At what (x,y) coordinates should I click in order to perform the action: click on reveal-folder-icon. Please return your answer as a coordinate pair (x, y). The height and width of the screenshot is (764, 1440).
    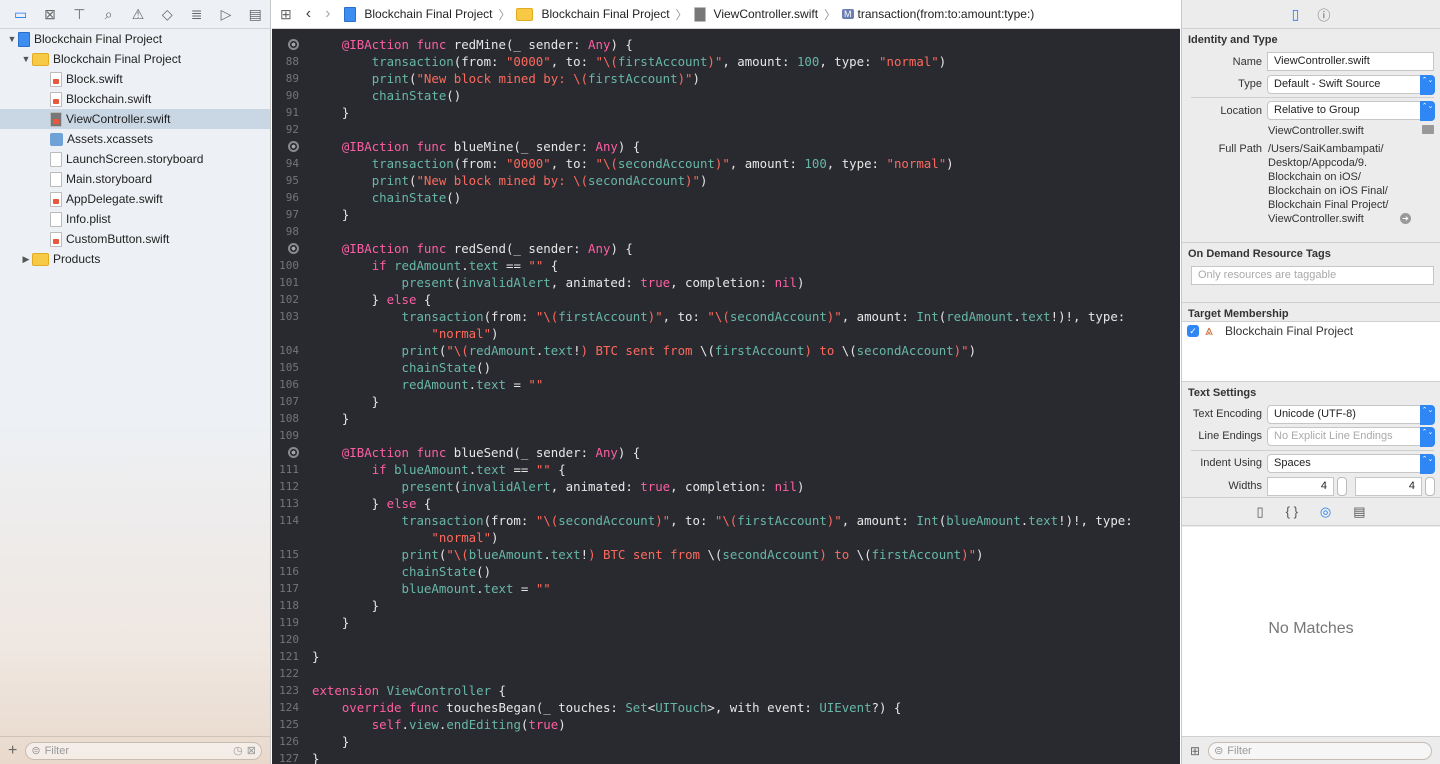
    Looking at the image, I should click on (1428, 129).